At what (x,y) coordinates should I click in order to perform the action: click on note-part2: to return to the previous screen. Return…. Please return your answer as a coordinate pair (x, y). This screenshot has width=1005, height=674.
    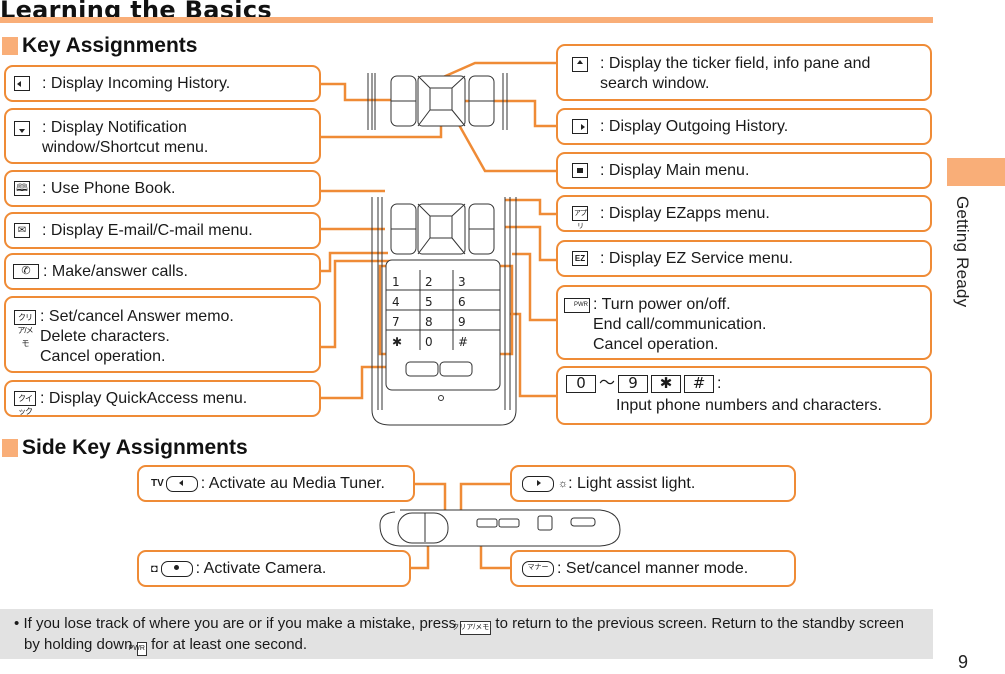
    Looking at the image, I should click on (647, 623).